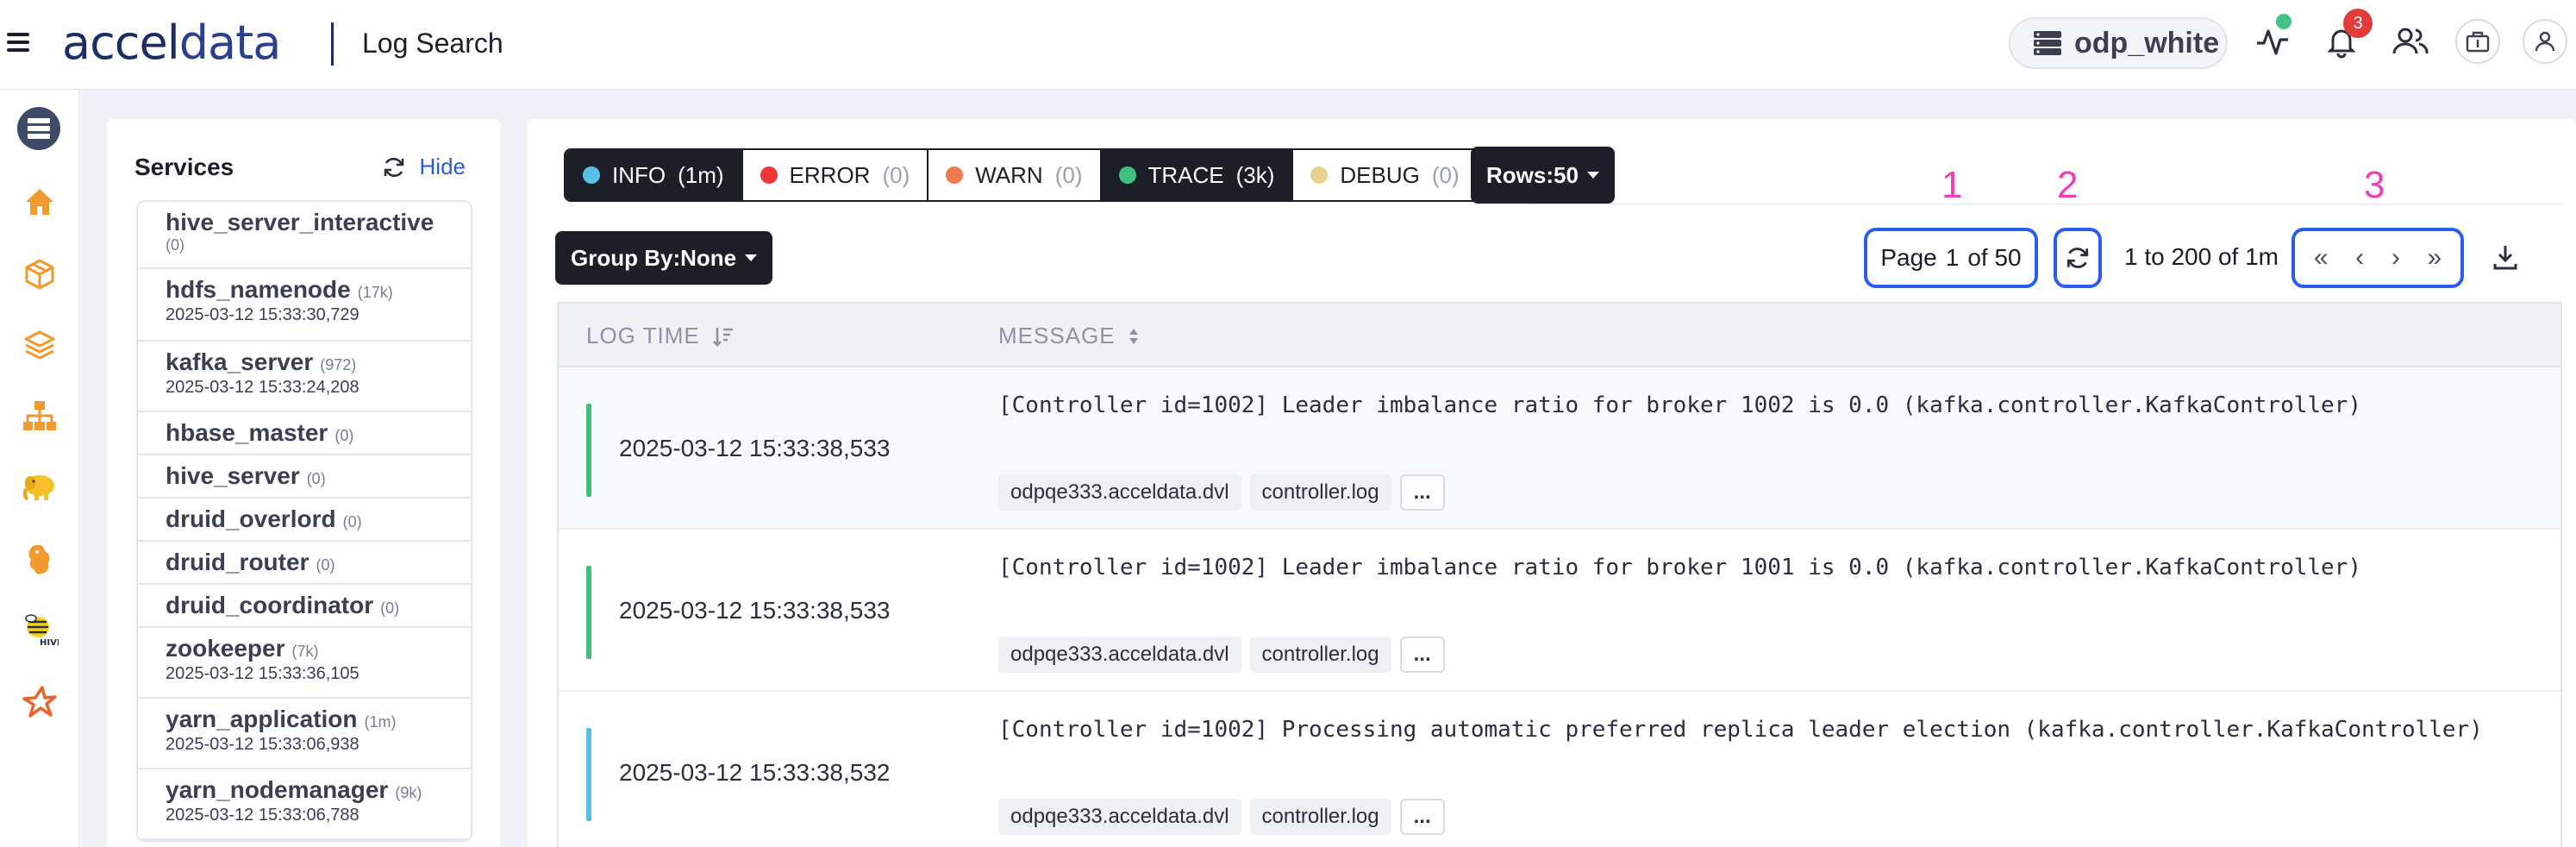 The width and height of the screenshot is (2576, 847). I want to click on rail-item-logs, so click(38, 128).